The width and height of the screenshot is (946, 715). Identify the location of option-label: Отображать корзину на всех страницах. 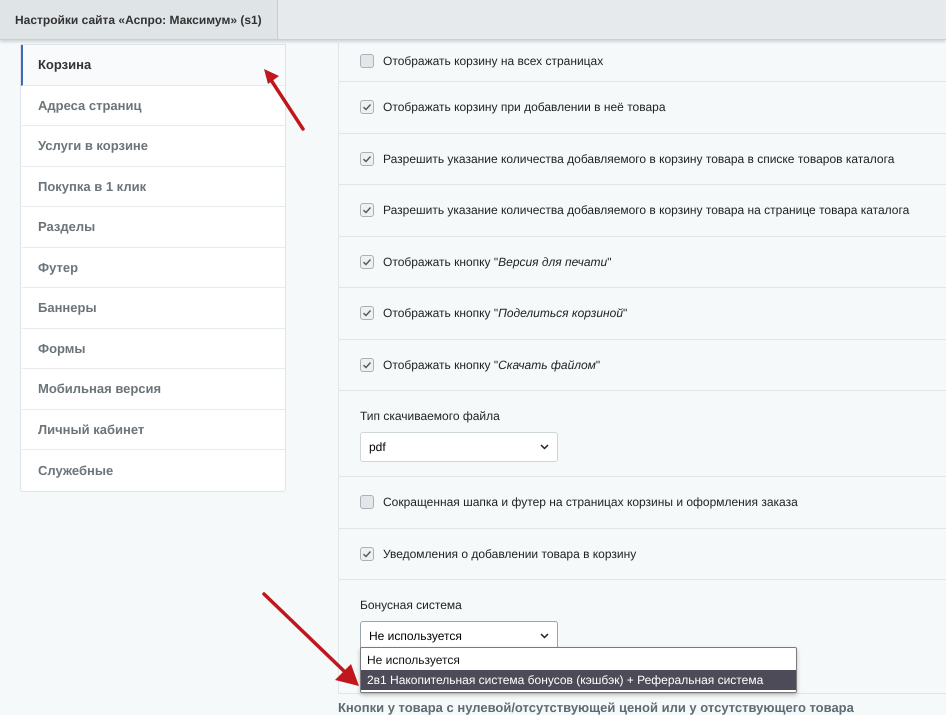
(493, 61).